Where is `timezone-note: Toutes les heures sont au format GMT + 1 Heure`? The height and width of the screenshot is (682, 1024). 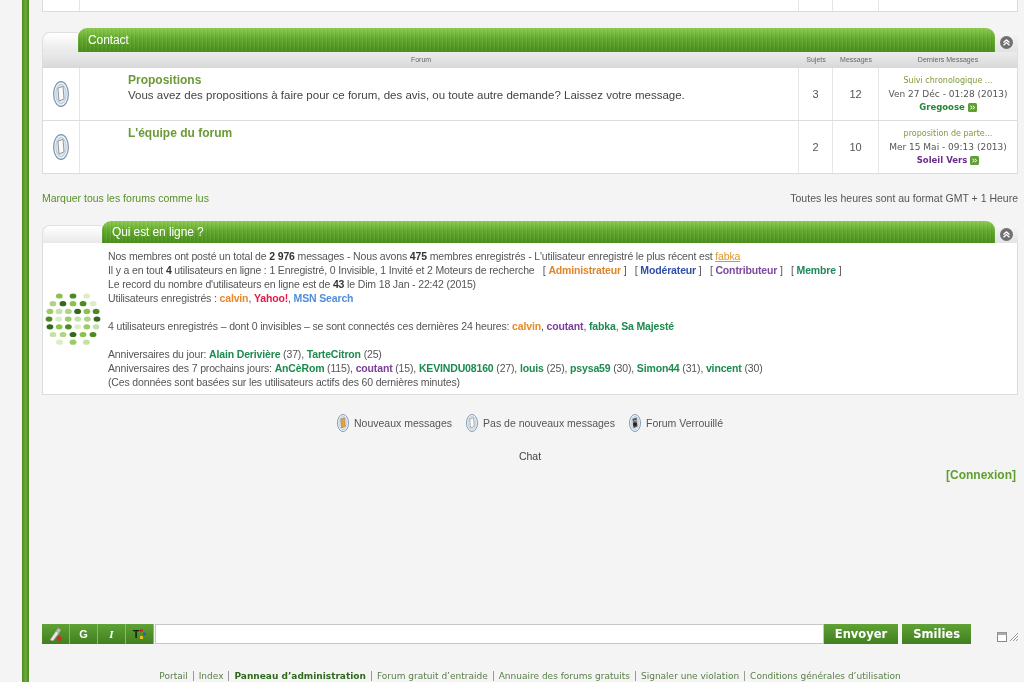
timezone-note: Toutes les heures sont au format GMT + 1 Heure is located at coordinates (904, 198).